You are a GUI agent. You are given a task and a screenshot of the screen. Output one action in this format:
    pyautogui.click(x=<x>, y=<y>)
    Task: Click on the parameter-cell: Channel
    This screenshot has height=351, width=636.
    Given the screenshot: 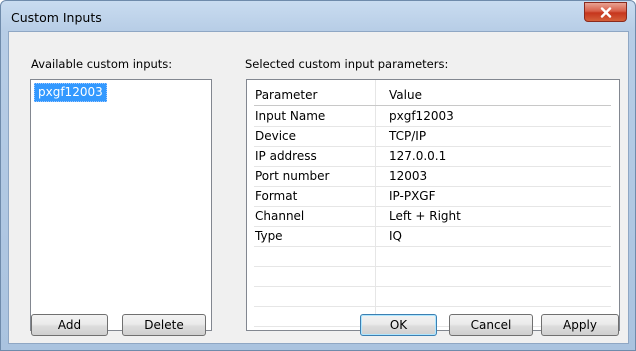 What is the action you would take?
    pyautogui.click(x=280, y=216)
    